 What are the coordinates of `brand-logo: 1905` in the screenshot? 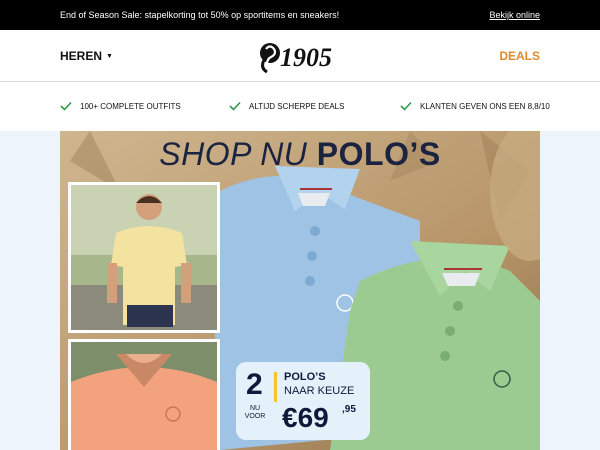 It's located at (301, 57).